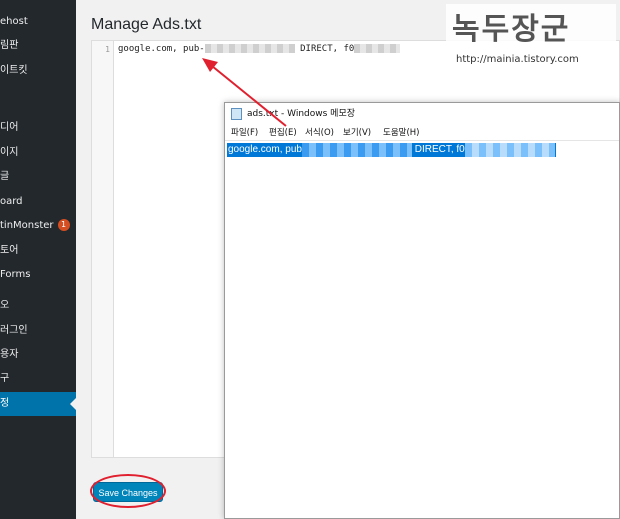  What do you see at coordinates (14, 330) in the screenshot?
I see `sidebar-item-label: 러그인` at bounding box center [14, 330].